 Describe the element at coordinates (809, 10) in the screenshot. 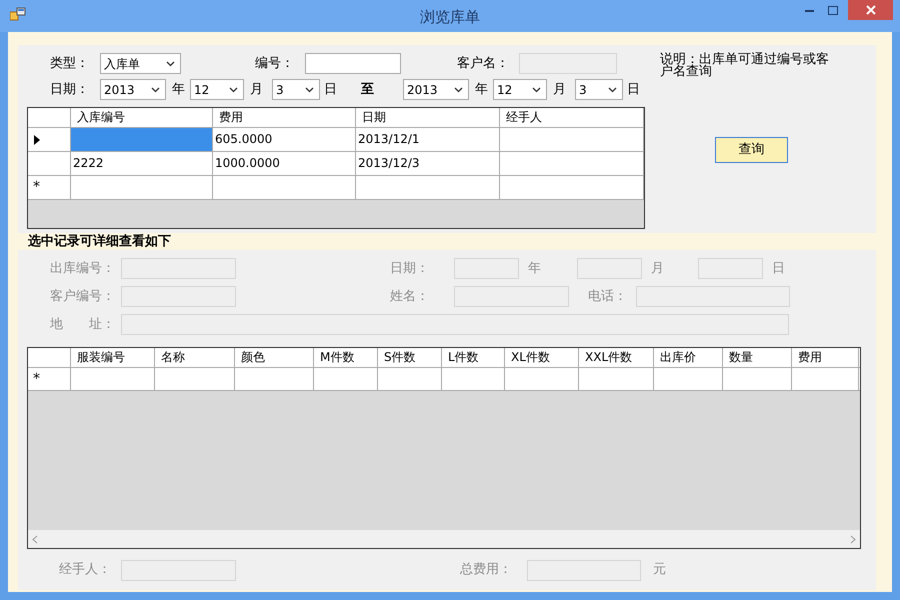

I see `minimize-icon` at that location.